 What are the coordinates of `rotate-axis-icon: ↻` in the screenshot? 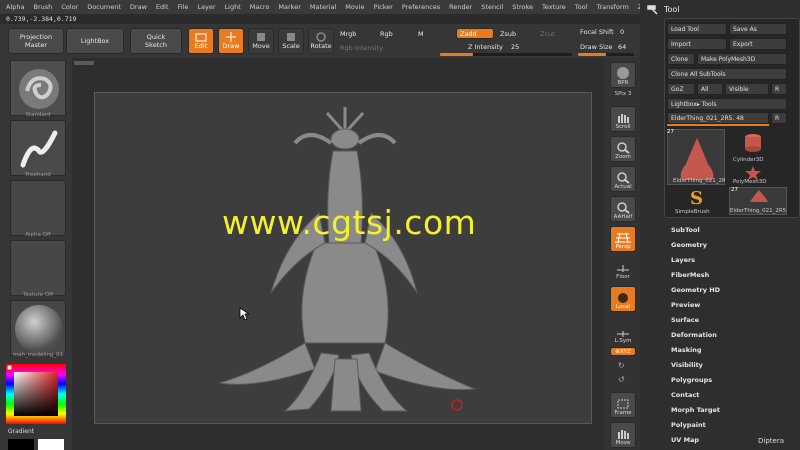 It's located at (621, 365).